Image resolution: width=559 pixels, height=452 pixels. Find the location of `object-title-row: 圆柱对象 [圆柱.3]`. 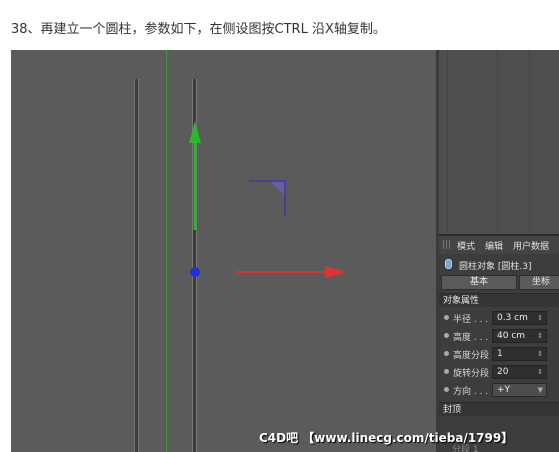

object-title-row: 圆柱对象 [圆柱.3] is located at coordinates (499, 265).